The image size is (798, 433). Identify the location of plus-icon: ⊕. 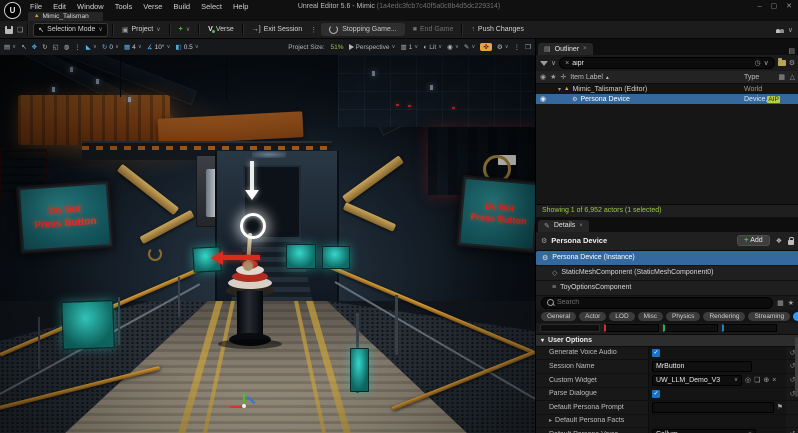
(766, 380).